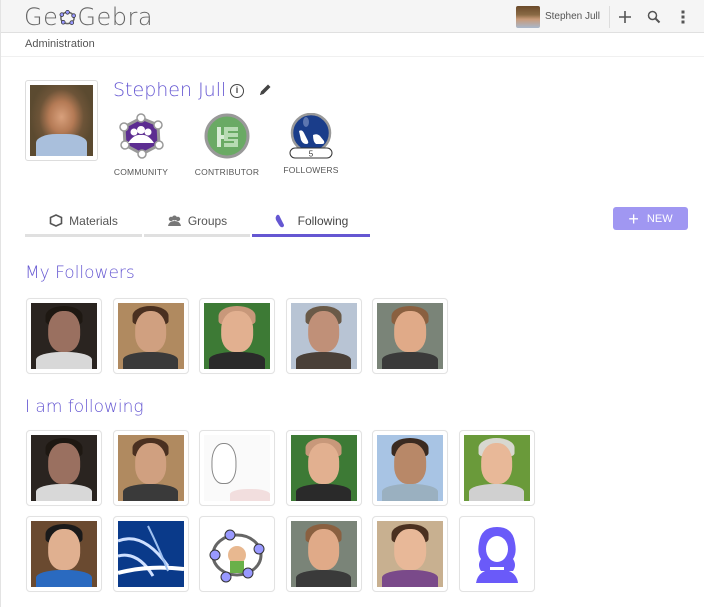 Image resolution: width=704 pixels, height=607 pixels. What do you see at coordinates (633, 218) in the screenshot?
I see `plus-icon: +` at bounding box center [633, 218].